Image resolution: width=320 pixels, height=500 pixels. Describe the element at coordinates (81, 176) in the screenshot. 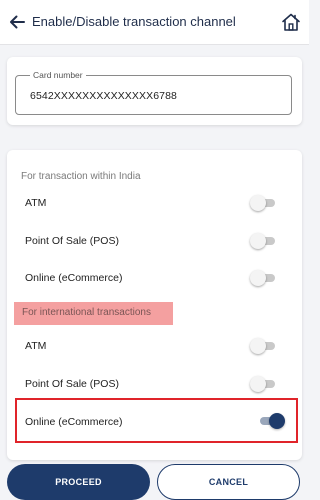

I see `domestic-section-title: For transaction within India` at that location.